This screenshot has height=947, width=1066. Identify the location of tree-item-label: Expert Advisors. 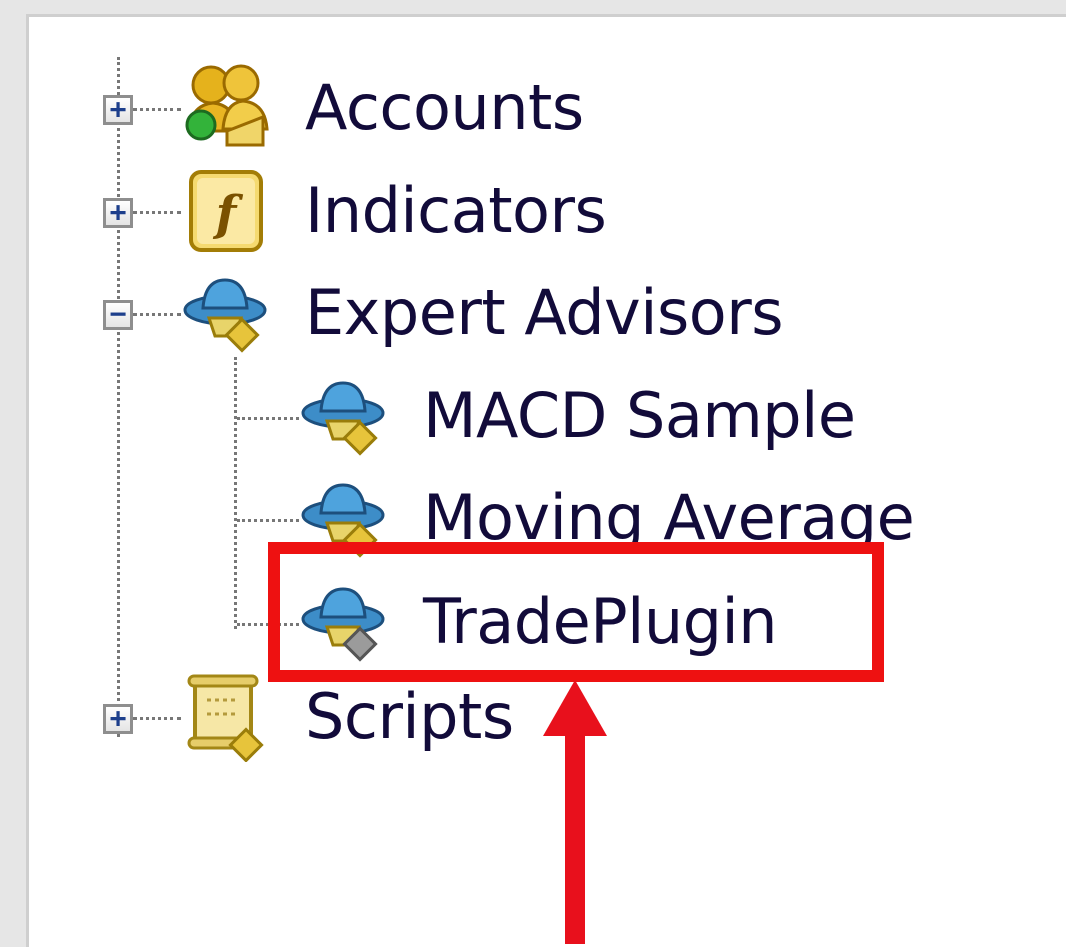
(544, 312).